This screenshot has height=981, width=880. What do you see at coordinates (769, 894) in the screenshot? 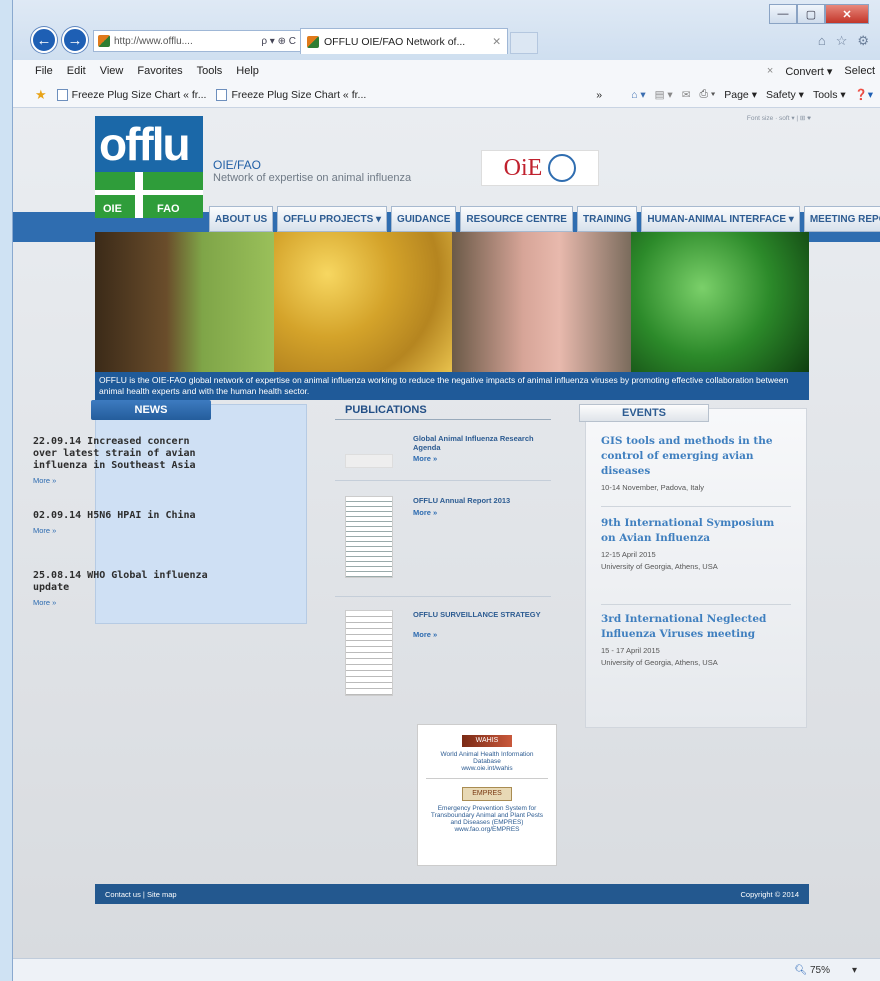
I see `copyright: Copyright © 2014` at bounding box center [769, 894].